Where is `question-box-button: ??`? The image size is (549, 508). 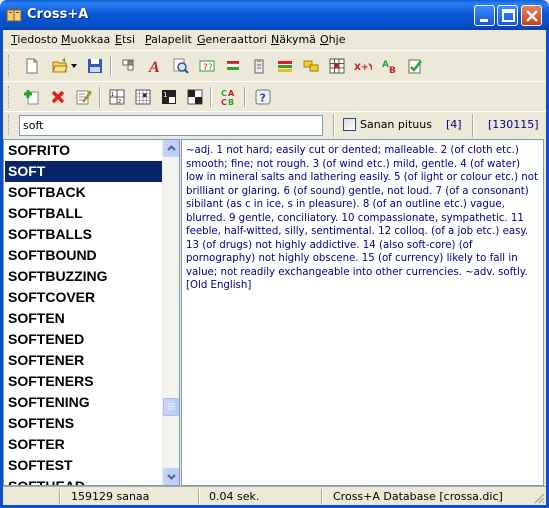 question-box-button: ?? is located at coordinates (207, 66).